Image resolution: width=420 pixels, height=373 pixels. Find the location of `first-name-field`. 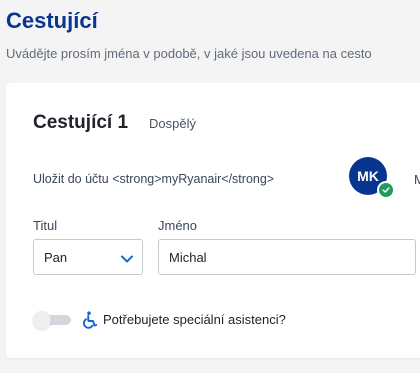

first-name-field is located at coordinates (287, 257).